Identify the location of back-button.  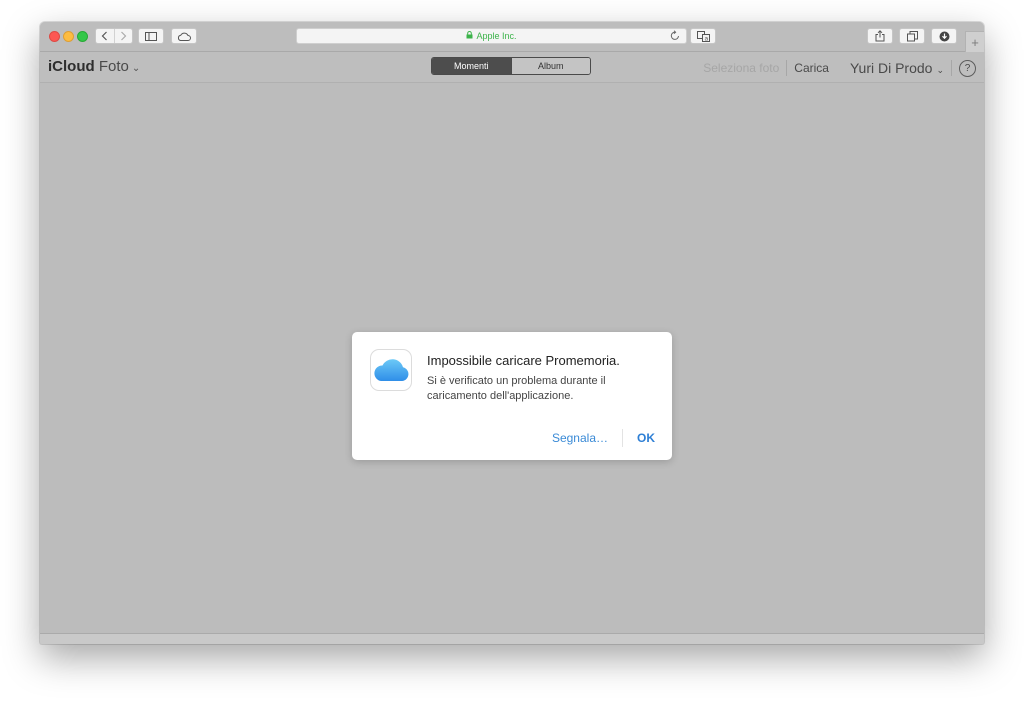
(105, 36).